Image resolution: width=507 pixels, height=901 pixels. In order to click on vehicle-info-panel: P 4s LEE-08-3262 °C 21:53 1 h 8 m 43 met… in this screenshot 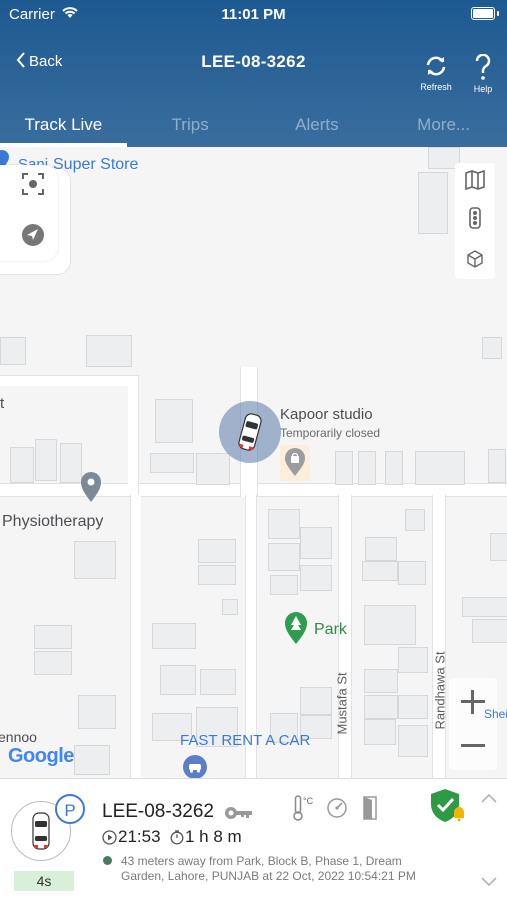, I will do `click(253, 839)`.